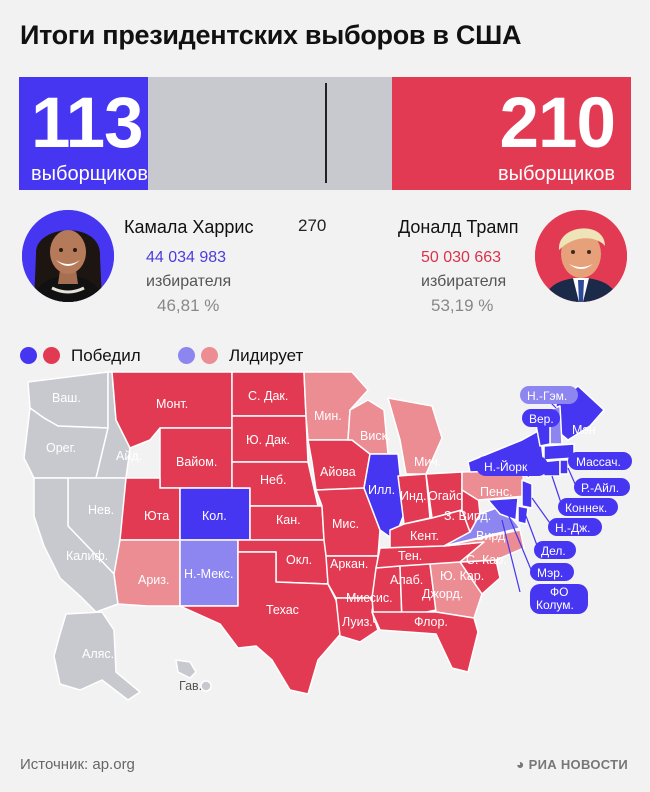  I want to click on pill-md: Мэр., so click(552, 572).